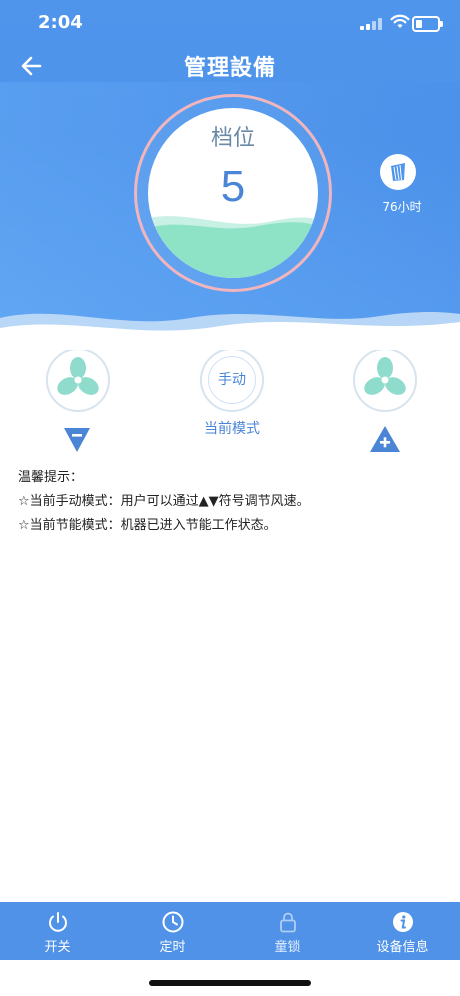 The width and height of the screenshot is (460, 996). I want to click on bottom-tab-bar: 开关 定时 童锁 设备信息, so click(230, 931).